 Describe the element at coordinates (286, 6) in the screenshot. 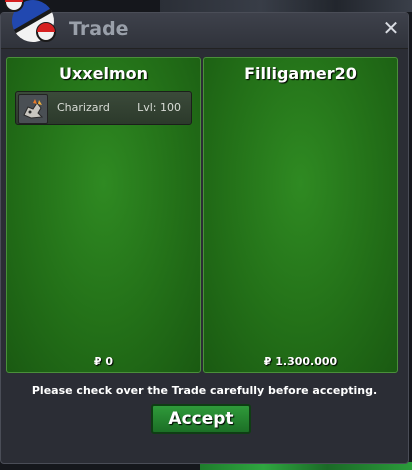

I see `background-top` at that location.